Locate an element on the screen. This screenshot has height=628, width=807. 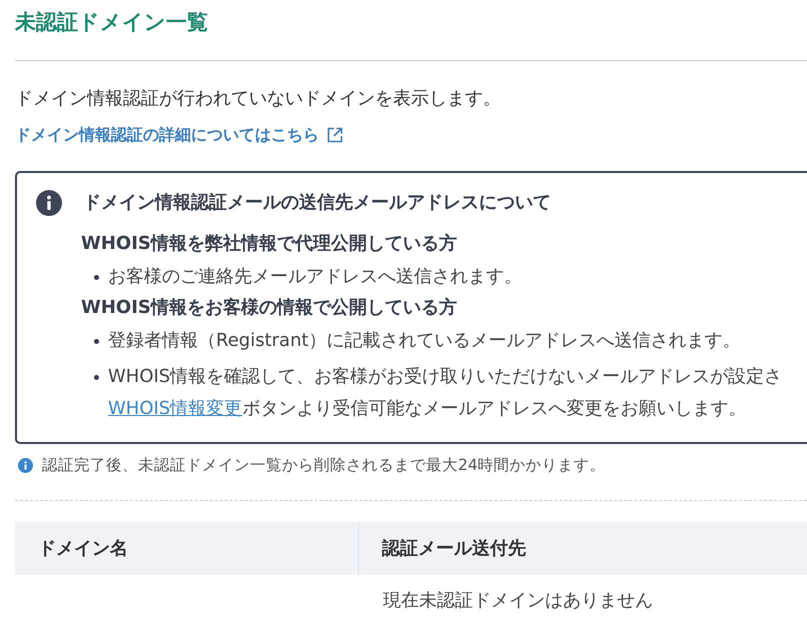
column-header: ドメイン名 is located at coordinates (186, 548).